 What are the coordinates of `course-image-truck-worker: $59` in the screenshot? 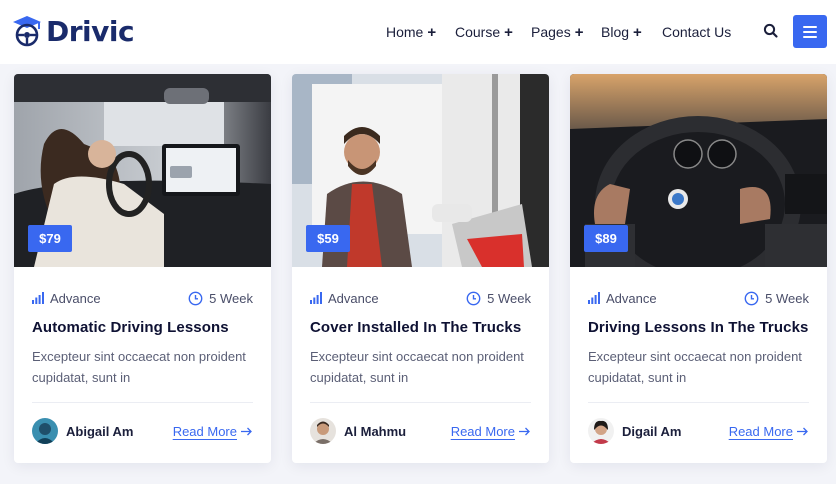 It's located at (420, 170).